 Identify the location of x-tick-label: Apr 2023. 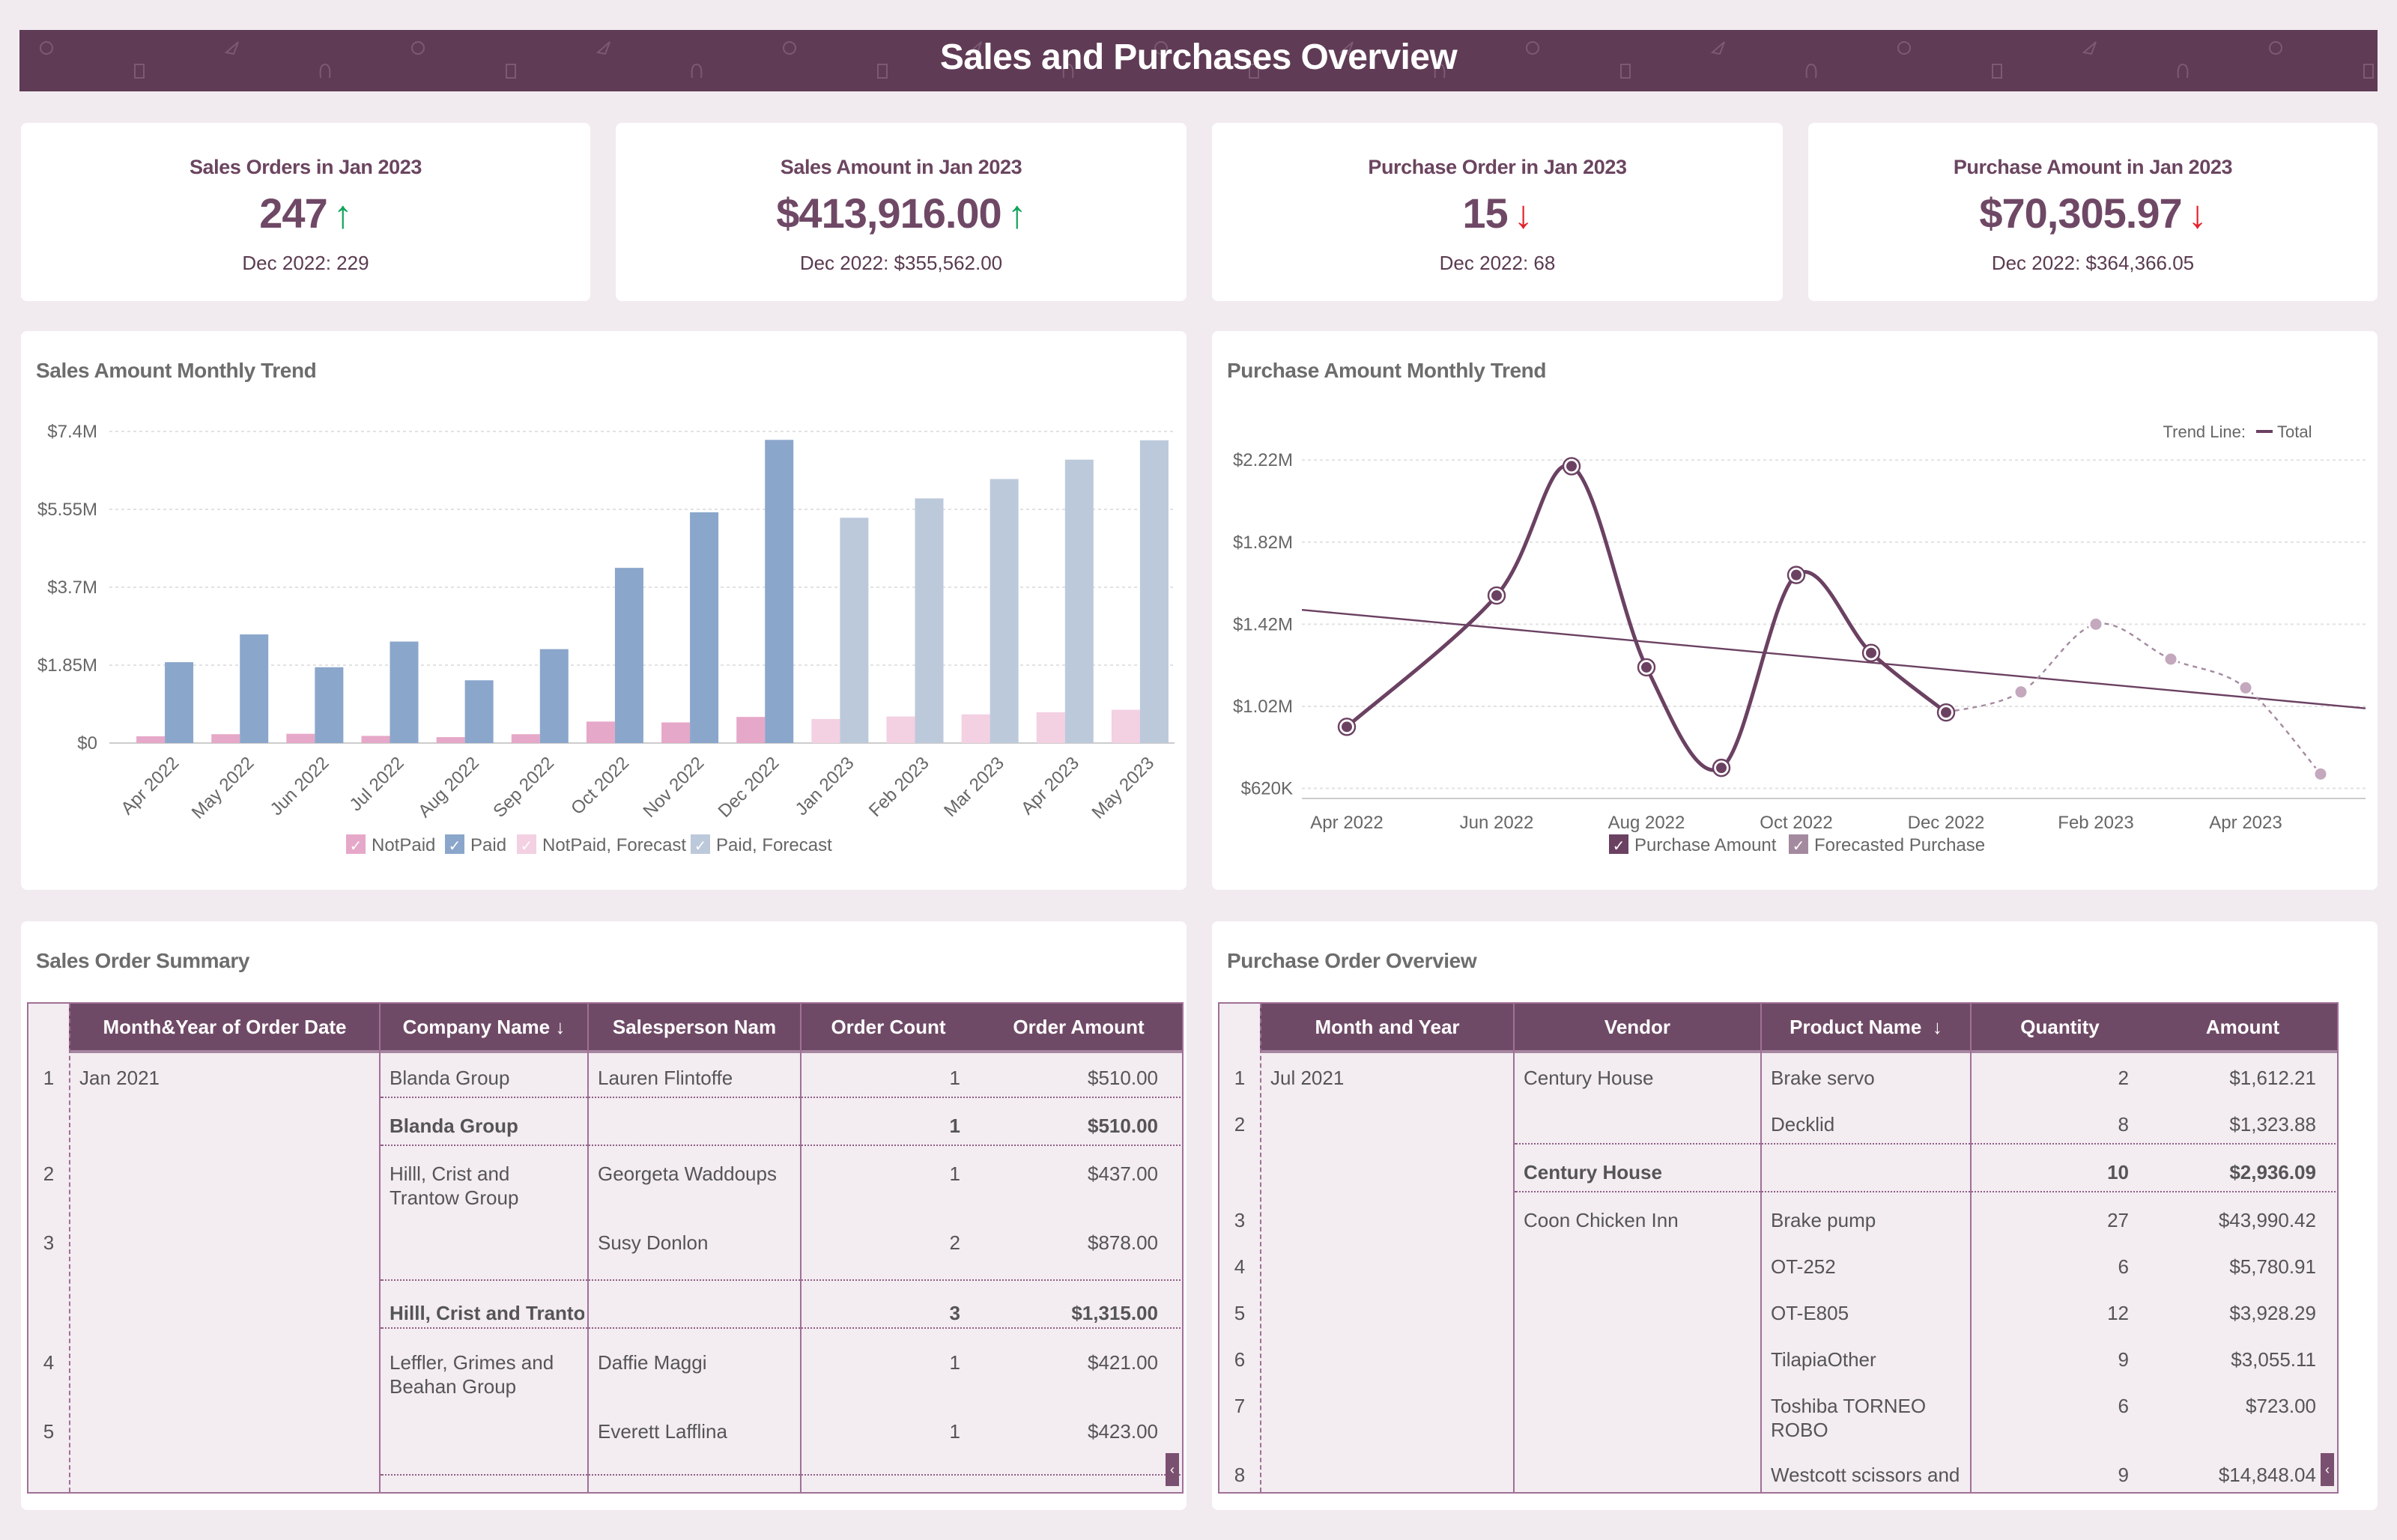
(1050, 786).